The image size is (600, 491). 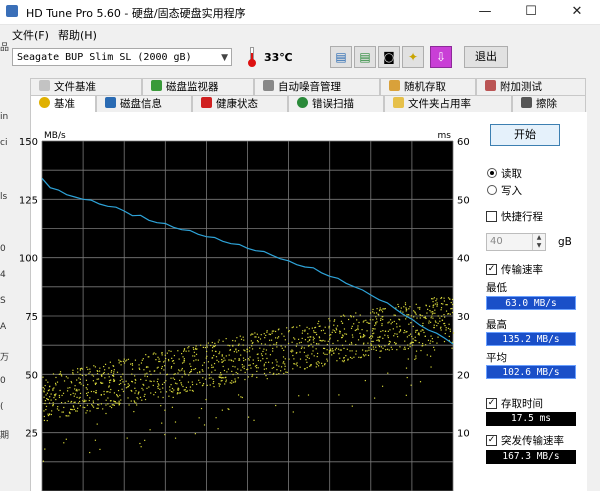 What do you see at coordinates (485, 12) in the screenshot?
I see `minimize-button: —` at bounding box center [485, 12].